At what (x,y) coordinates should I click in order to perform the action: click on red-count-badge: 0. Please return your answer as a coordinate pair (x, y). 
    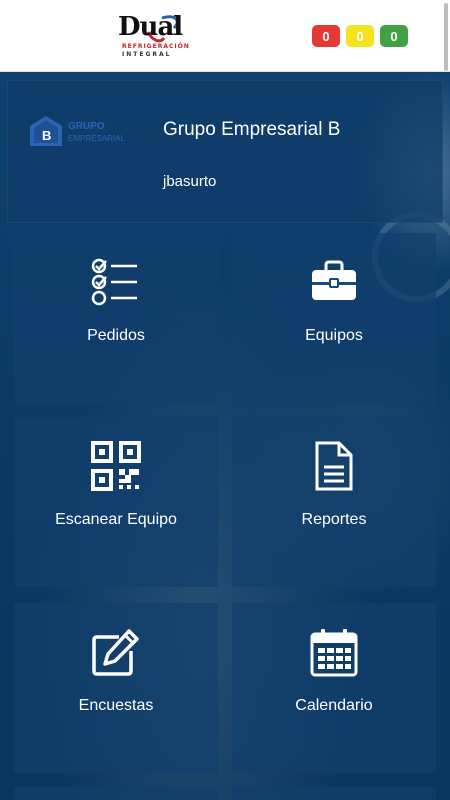
    Looking at the image, I should click on (326, 36).